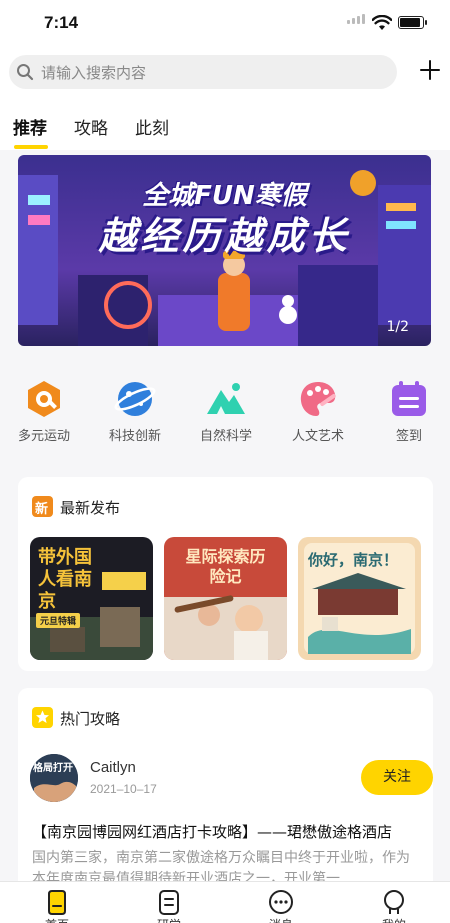 The image size is (450, 923). What do you see at coordinates (212, 831) in the screenshot?
I see `post-title: 【南京园博园网红酒店打卡攻略】——珺懋傲途格酒店` at bounding box center [212, 831].